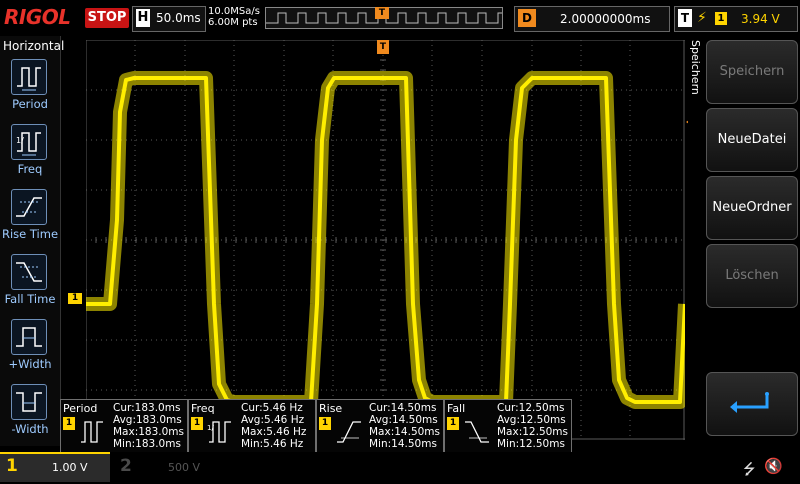 The height and width of the screenshot is (484, 800). I want to click on acquisition-info: 10.0MSa/s 6.00M pts, so click(234, 17).